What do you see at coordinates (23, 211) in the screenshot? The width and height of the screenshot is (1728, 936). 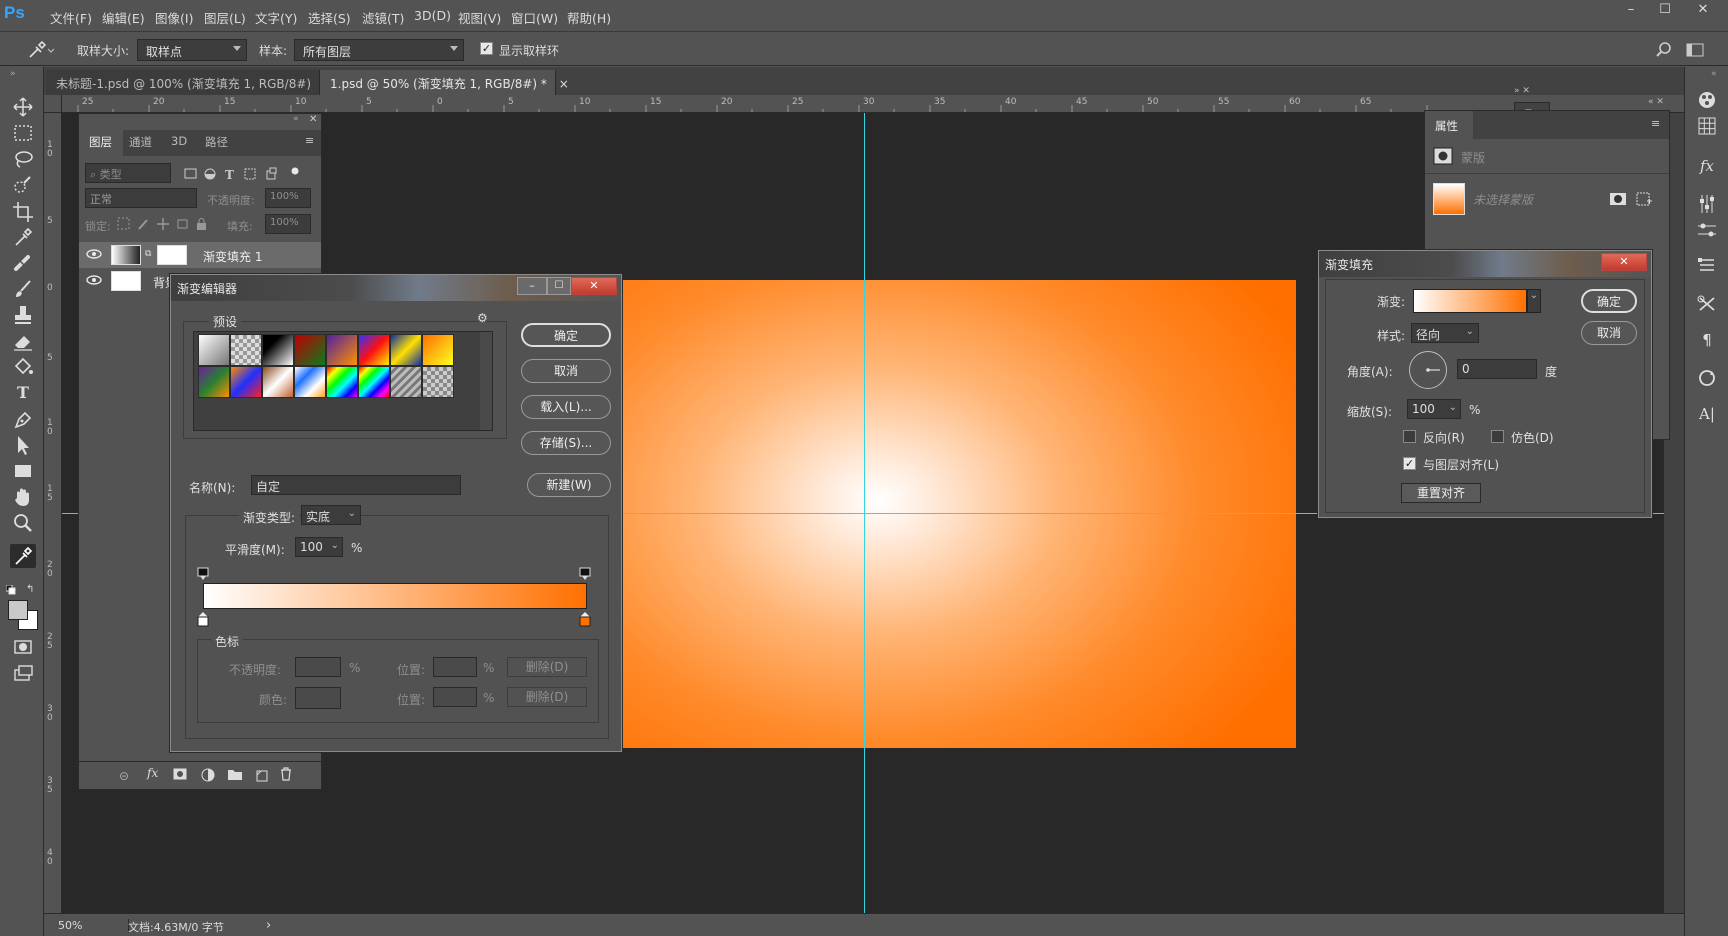 I see `crop-tool-icon` at bounding box center [23, 211].